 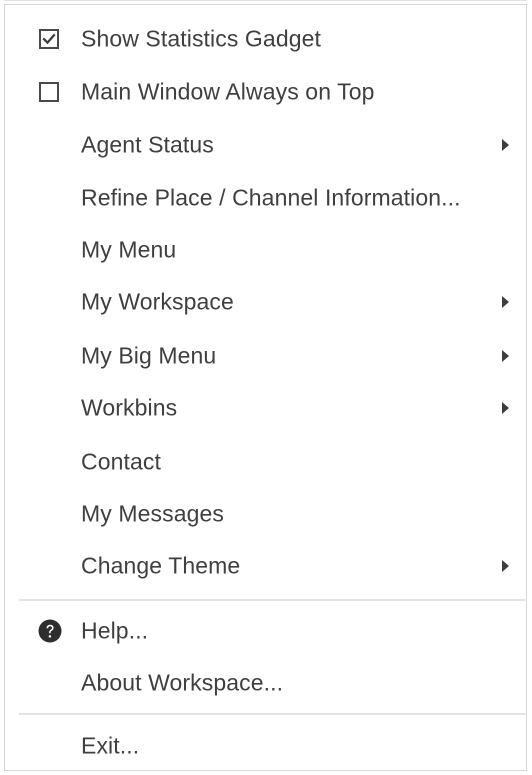 I want to click on menu-item-label: Main Window Always on Top, so click(x=228, y=91).